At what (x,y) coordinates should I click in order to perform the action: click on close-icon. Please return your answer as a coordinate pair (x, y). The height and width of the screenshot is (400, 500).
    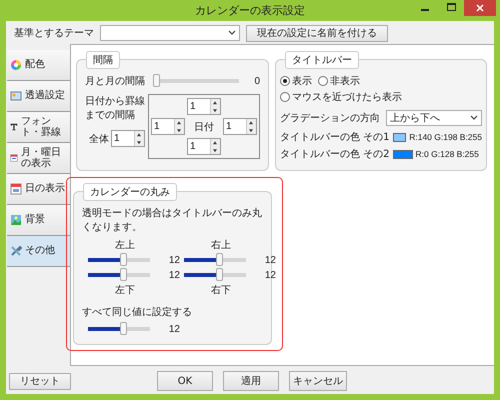
    Looking at the image, I should click on (480, 8).